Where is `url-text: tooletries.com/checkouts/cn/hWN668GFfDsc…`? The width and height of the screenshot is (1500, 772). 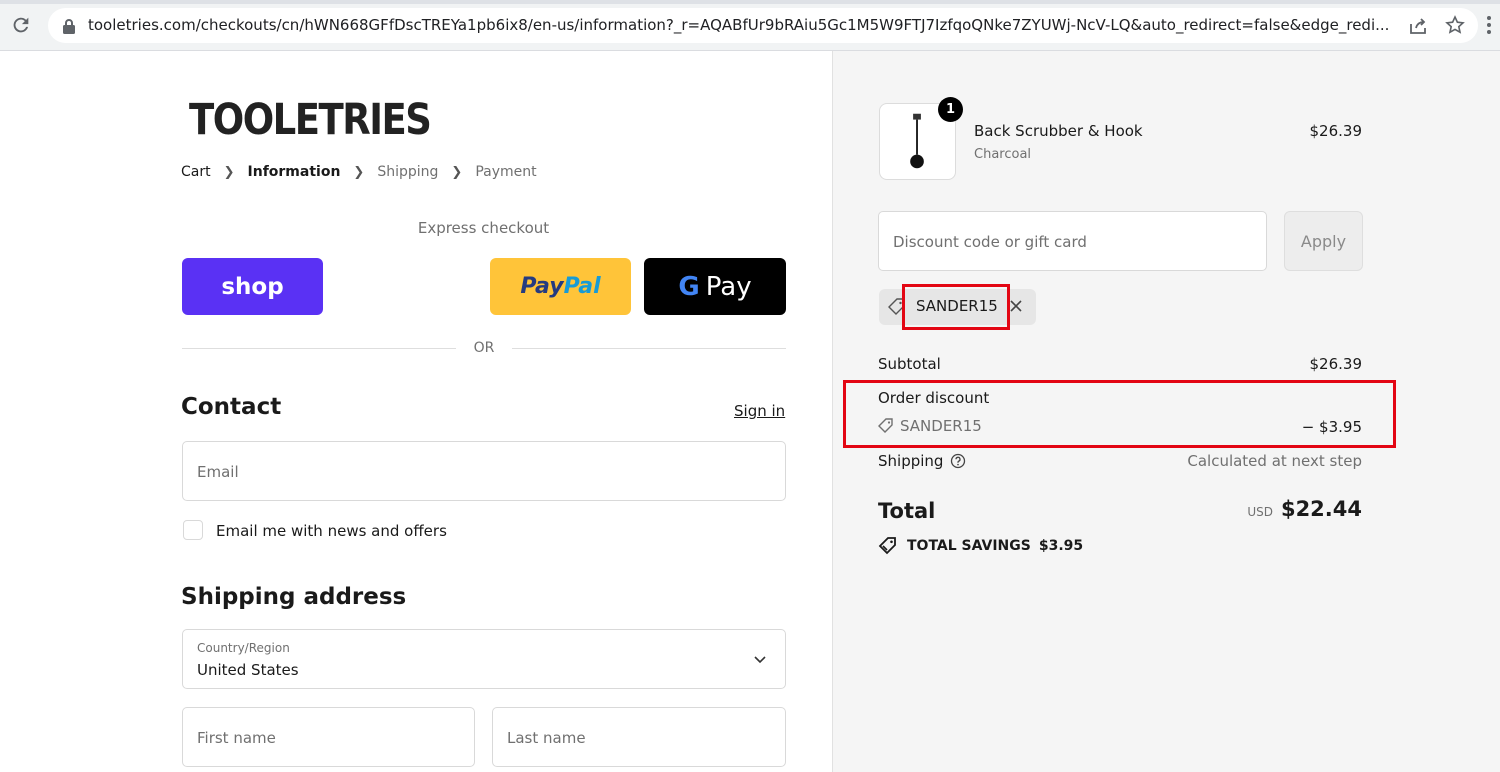
url-text: tooletries.com/checkouts/cn/hWN668GFfDsc… is located at coordinates (745, 25).